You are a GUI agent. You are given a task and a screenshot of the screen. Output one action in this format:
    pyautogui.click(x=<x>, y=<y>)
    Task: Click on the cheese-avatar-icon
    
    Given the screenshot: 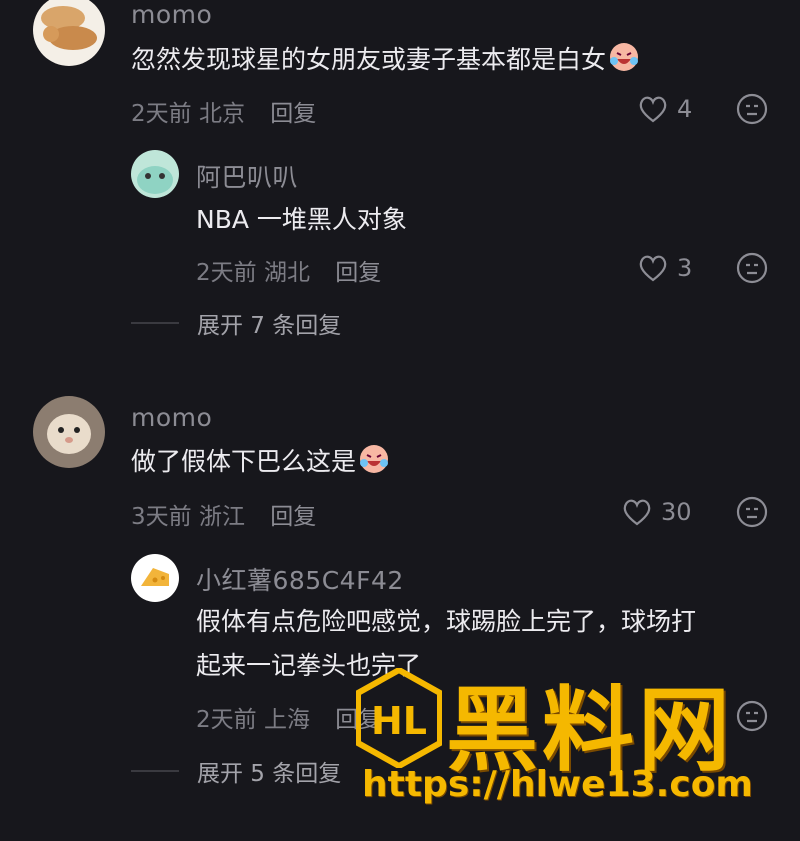 What is the action you would take?
    pyautogui.click(x=155, y=577)
    